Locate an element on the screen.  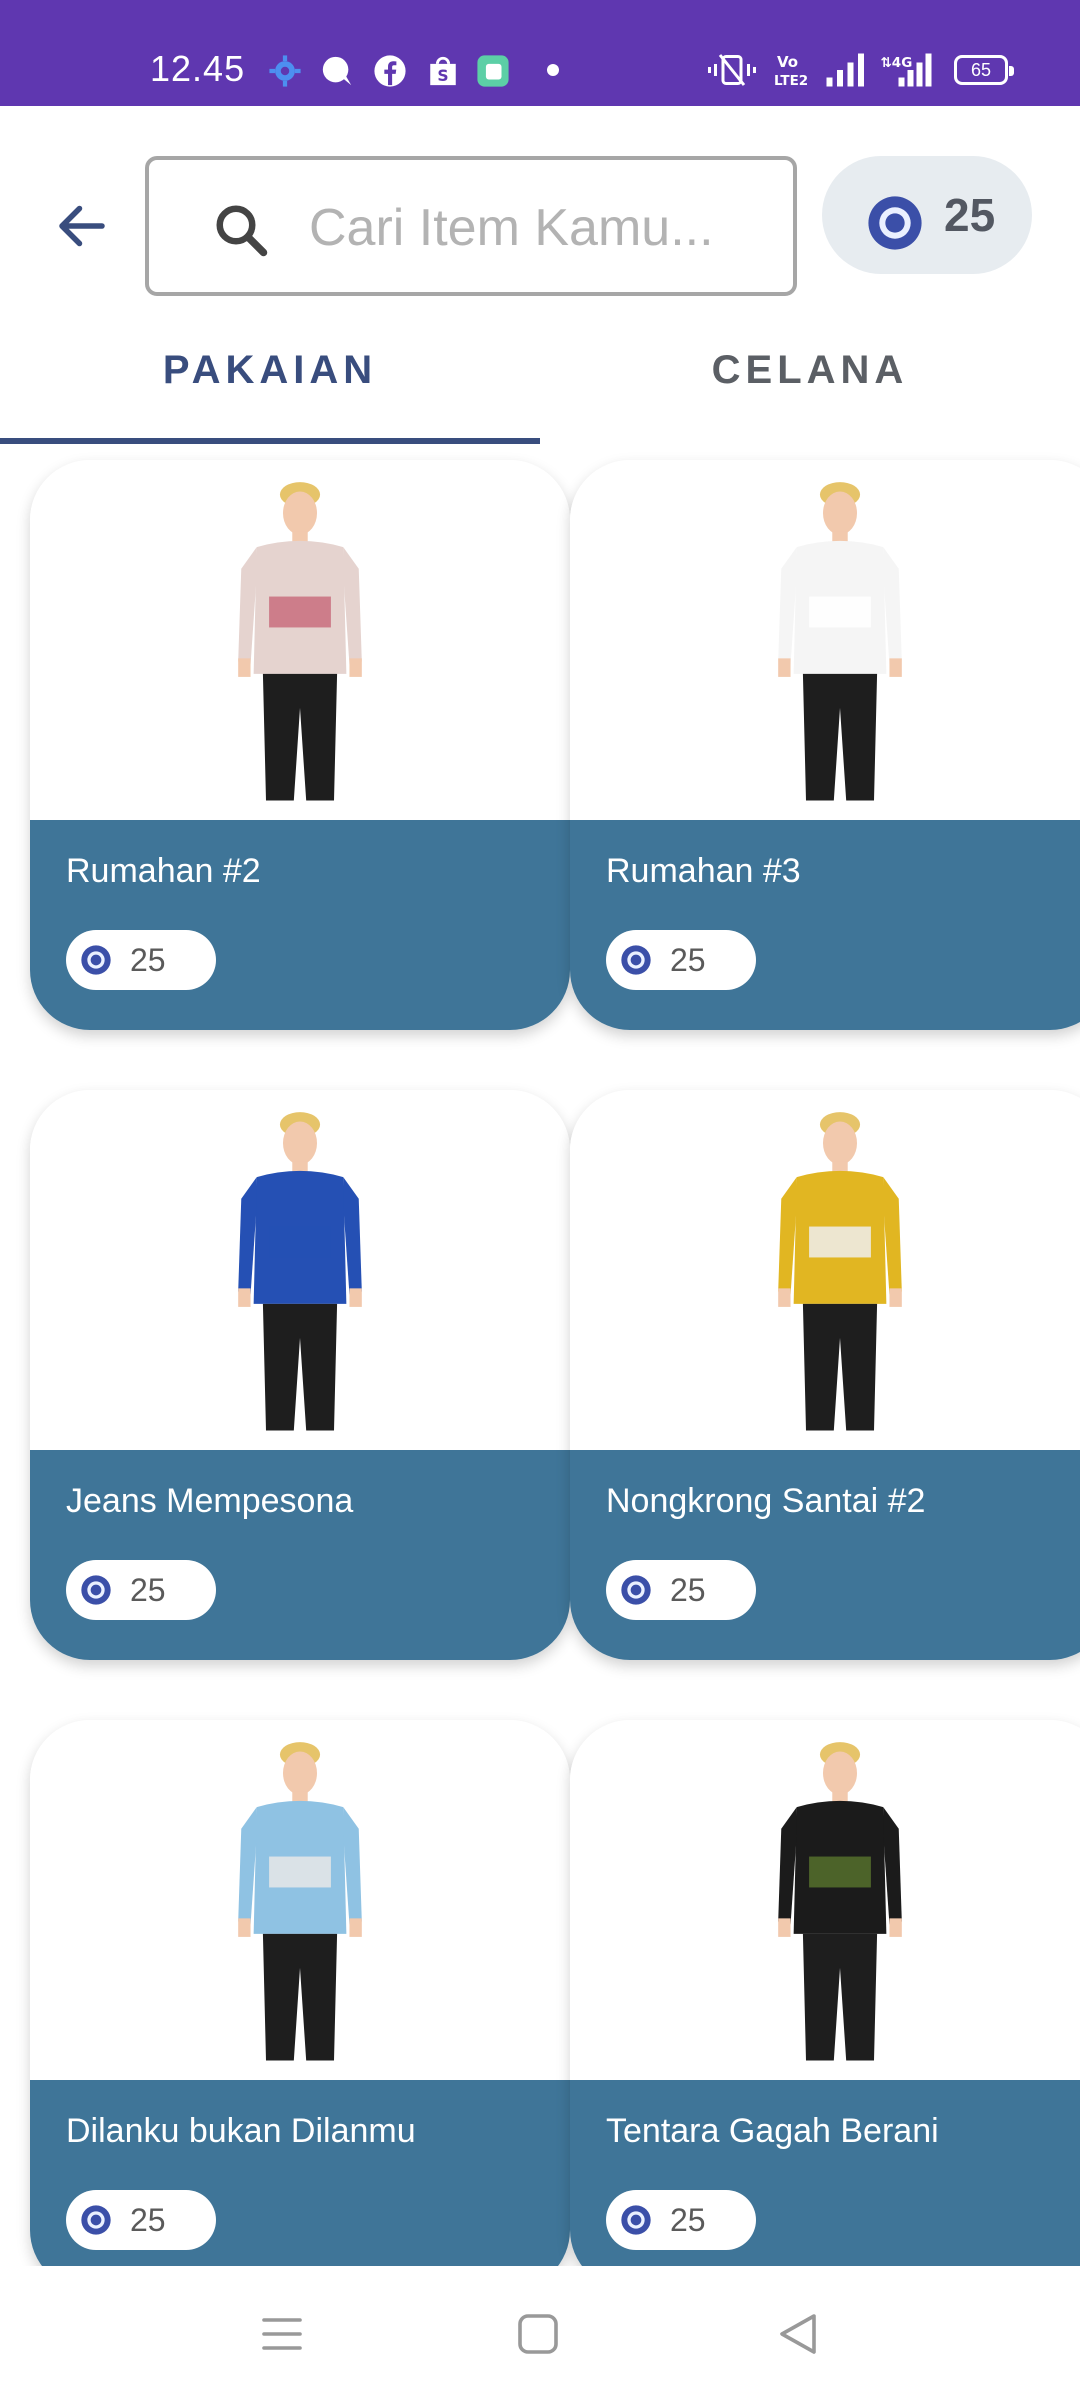
4g-signal-icon: ⇅4G is located at coordinates (906, 70).